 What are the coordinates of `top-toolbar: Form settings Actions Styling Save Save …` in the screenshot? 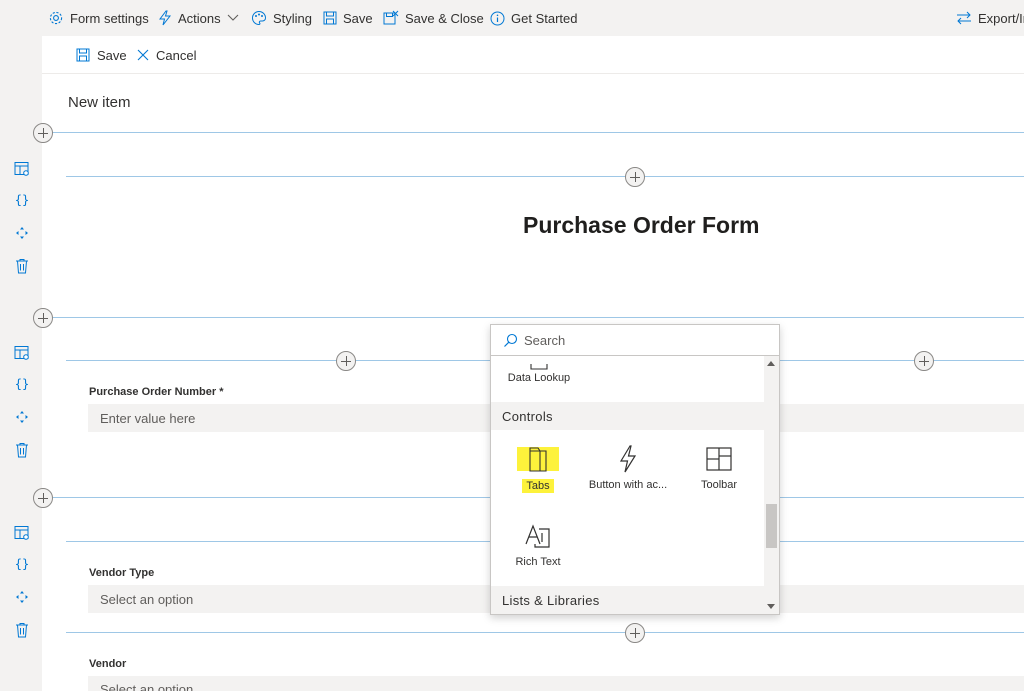 It's located at (512, 18).